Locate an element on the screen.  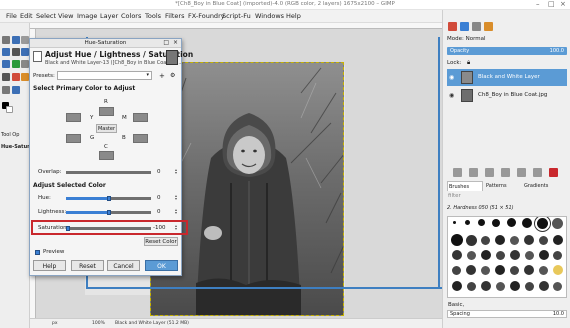
spacing-slider: Spacing 10.0 is located at coordinates (507, 314).